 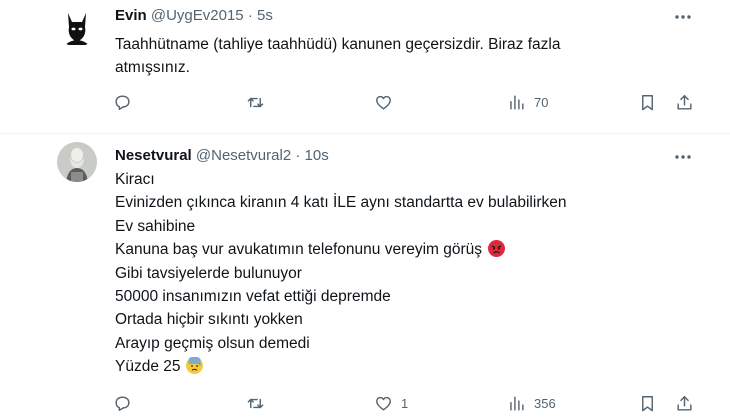 I want to click on views-button: 70, so click(x=527, y=102).